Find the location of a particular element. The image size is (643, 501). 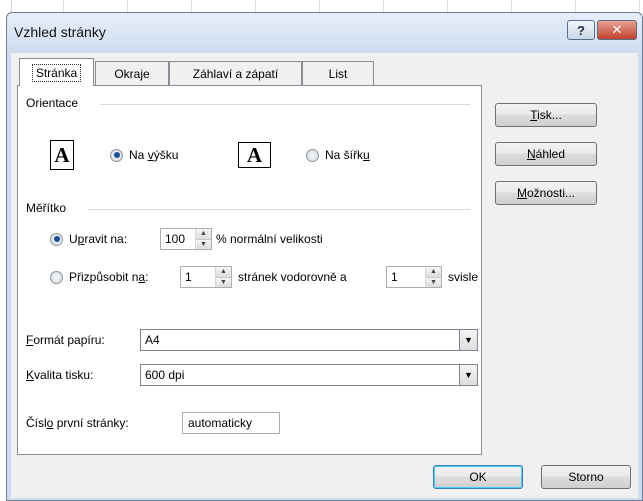

first-page-number-input: automaticky is located at coordinates (231, 423).